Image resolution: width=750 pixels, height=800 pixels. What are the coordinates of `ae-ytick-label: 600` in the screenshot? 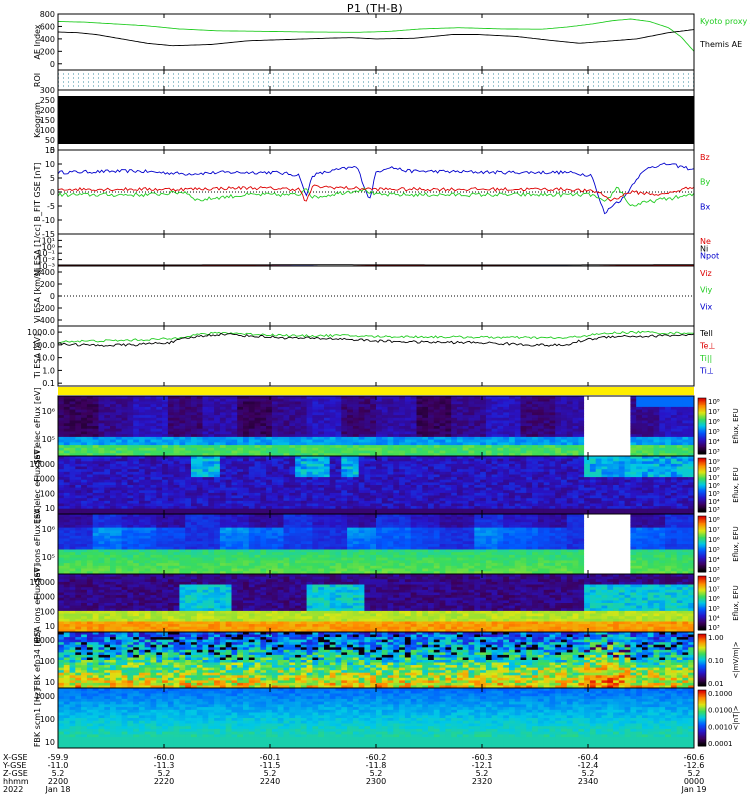 It's located at (47, 26).